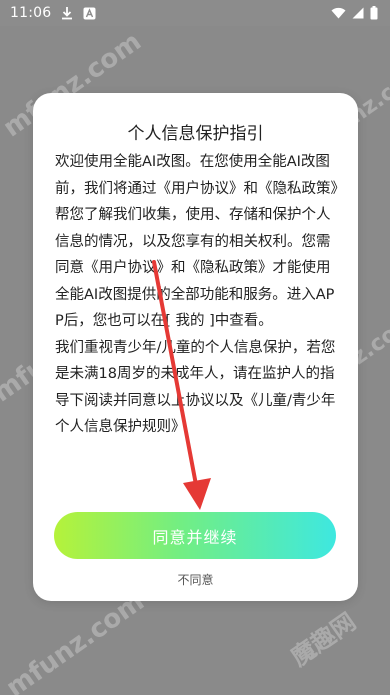 The width and height of the screenshot is (390, 695). I want to click on signal-icon, so click(358, 13).